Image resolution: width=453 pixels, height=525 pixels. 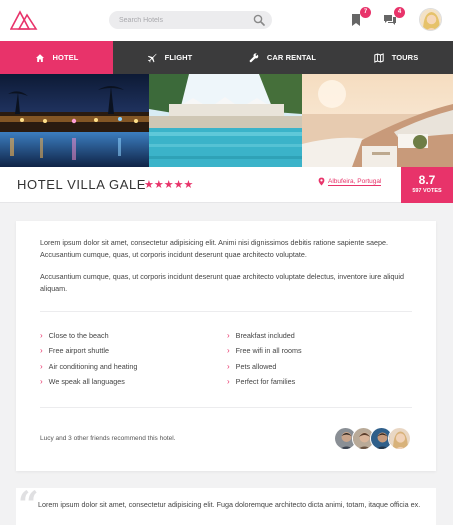 I want to click on map-icon, so click(x=378, y=57).